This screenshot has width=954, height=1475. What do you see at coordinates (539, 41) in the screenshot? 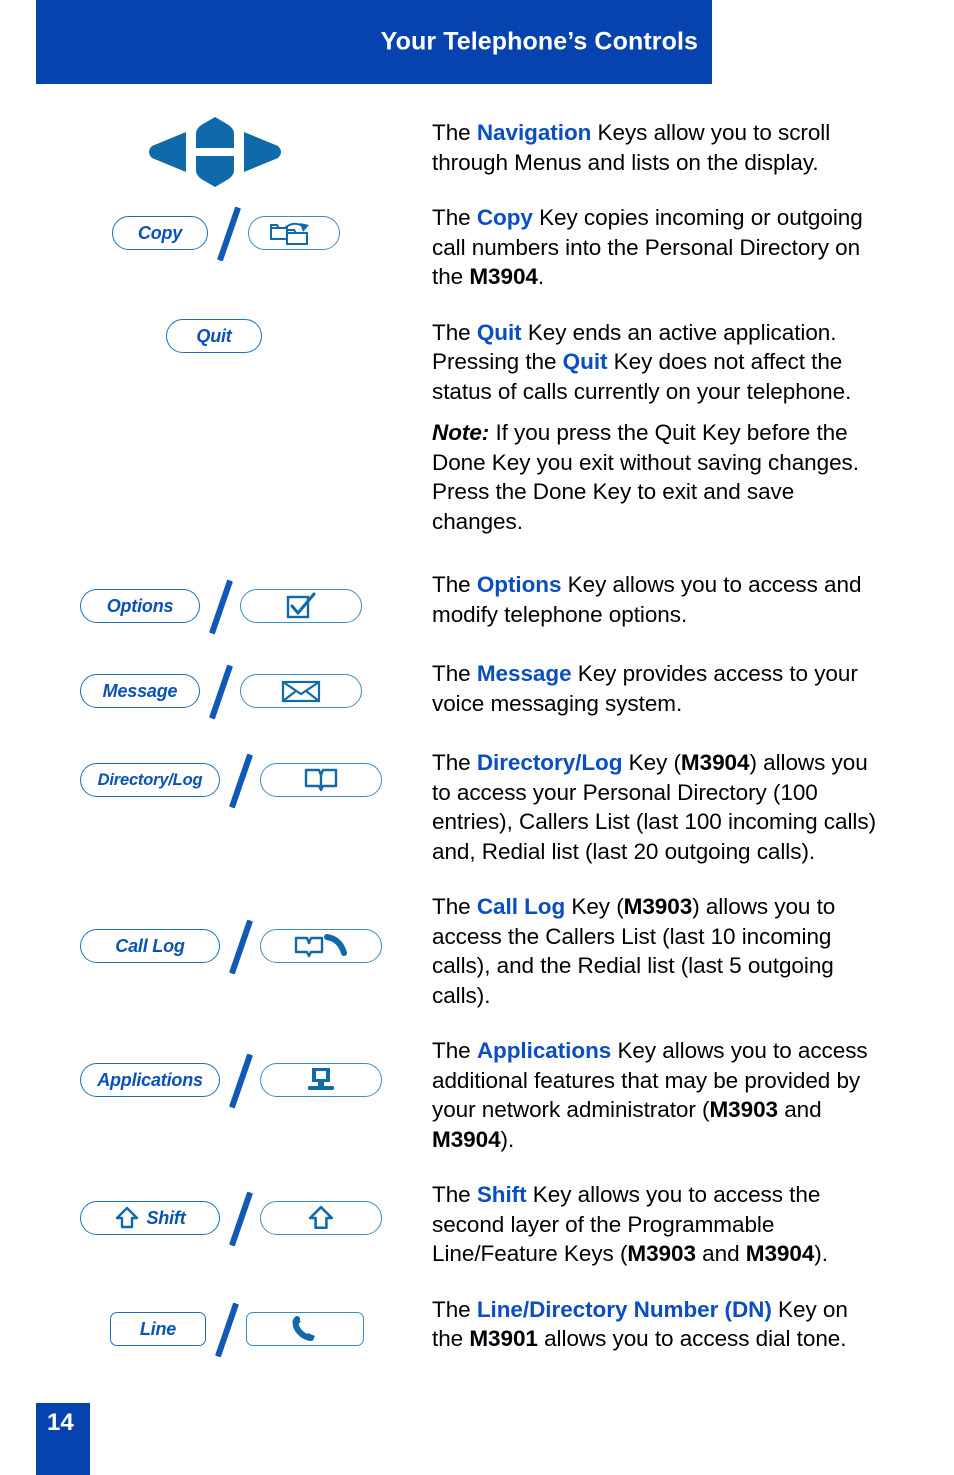
I see `page-title: Your Telephone’s Controls` at bounding box center [539, 41].